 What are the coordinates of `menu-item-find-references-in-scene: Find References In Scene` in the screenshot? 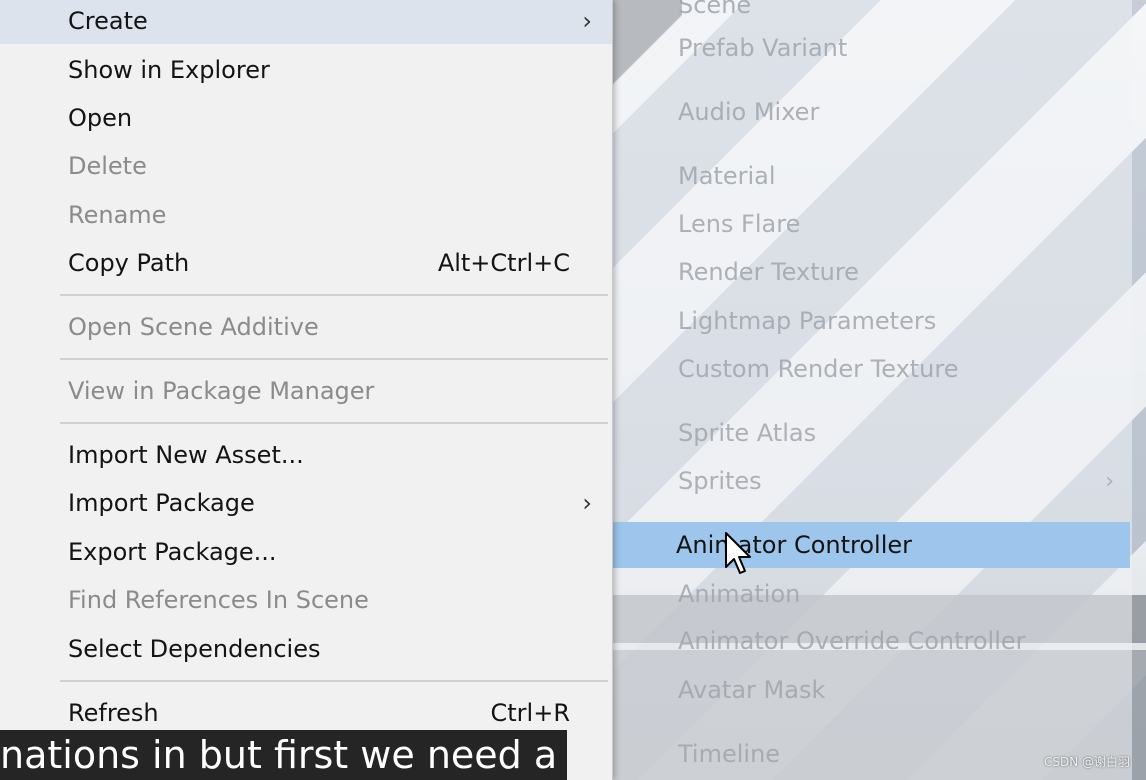 It's located at (218, 600).